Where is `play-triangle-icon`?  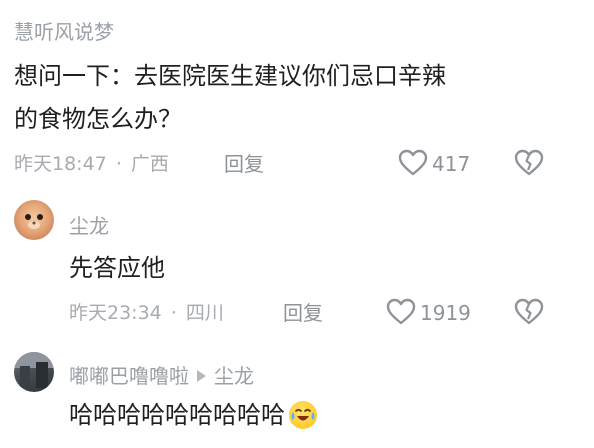 play-triangle-icon is located at coordinates (201, 376).